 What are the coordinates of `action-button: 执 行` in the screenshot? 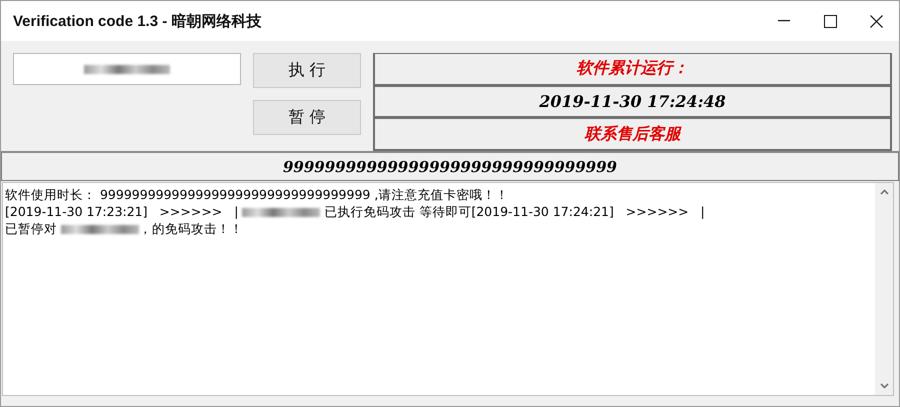 It's located at (307, 70).